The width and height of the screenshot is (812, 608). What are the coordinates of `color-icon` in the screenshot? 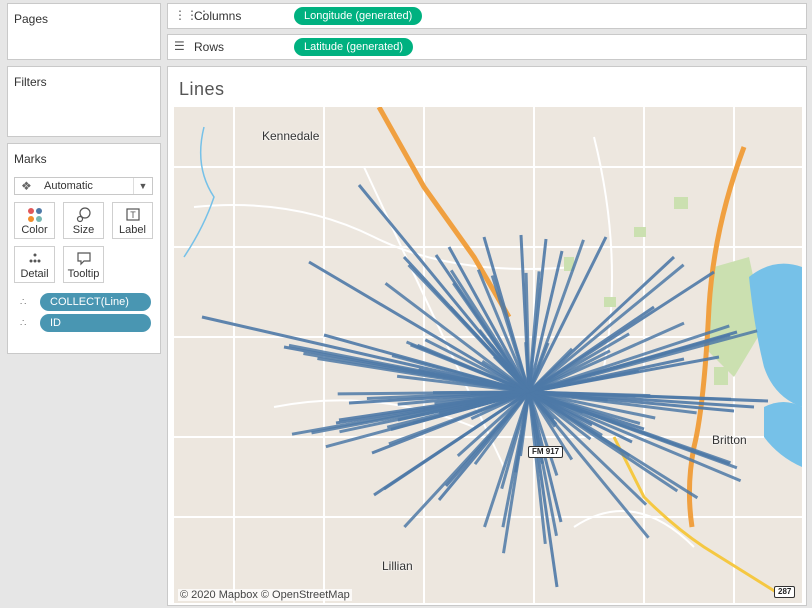 It's located at (34, 215).